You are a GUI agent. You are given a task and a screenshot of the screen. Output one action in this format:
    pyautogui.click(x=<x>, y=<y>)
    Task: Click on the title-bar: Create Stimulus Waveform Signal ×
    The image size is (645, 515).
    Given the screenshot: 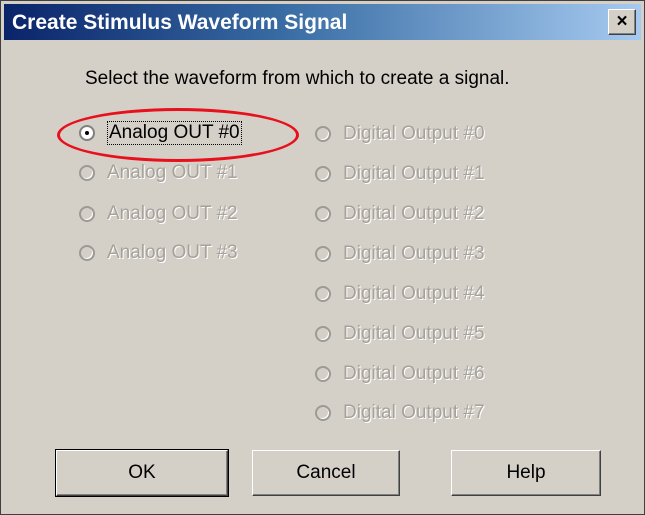 What is the action you would take?
    pyautogui.click(x=322, y=22)
    